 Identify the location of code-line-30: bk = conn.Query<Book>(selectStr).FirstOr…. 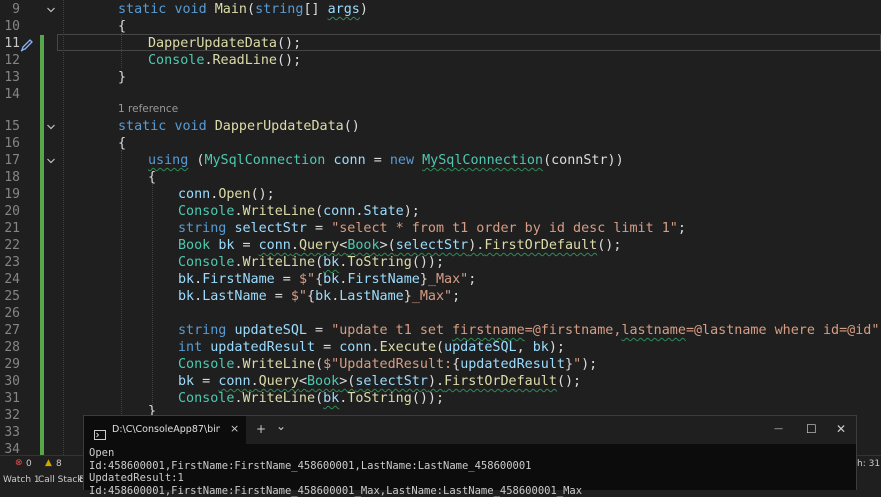
(380, 381).